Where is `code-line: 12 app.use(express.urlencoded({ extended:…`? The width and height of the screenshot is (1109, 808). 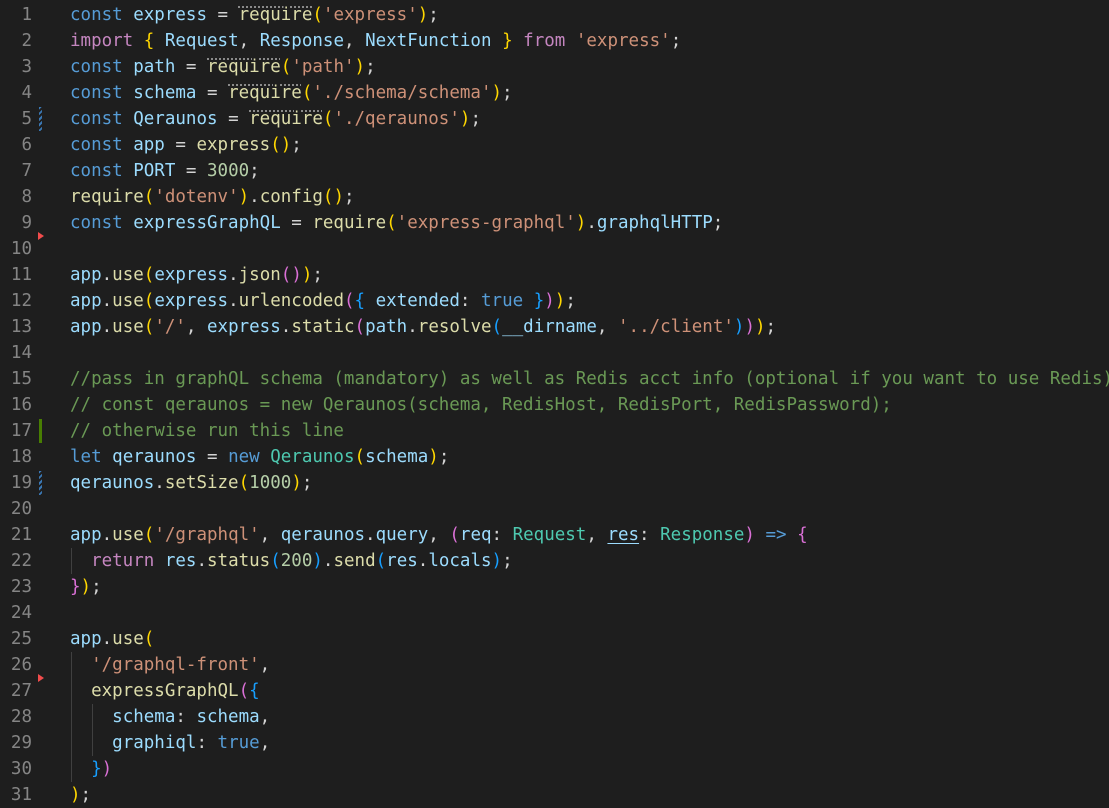
code-line: 12 app.use(express.urlencoded({ extended:… is located at coordinates (554, 301).